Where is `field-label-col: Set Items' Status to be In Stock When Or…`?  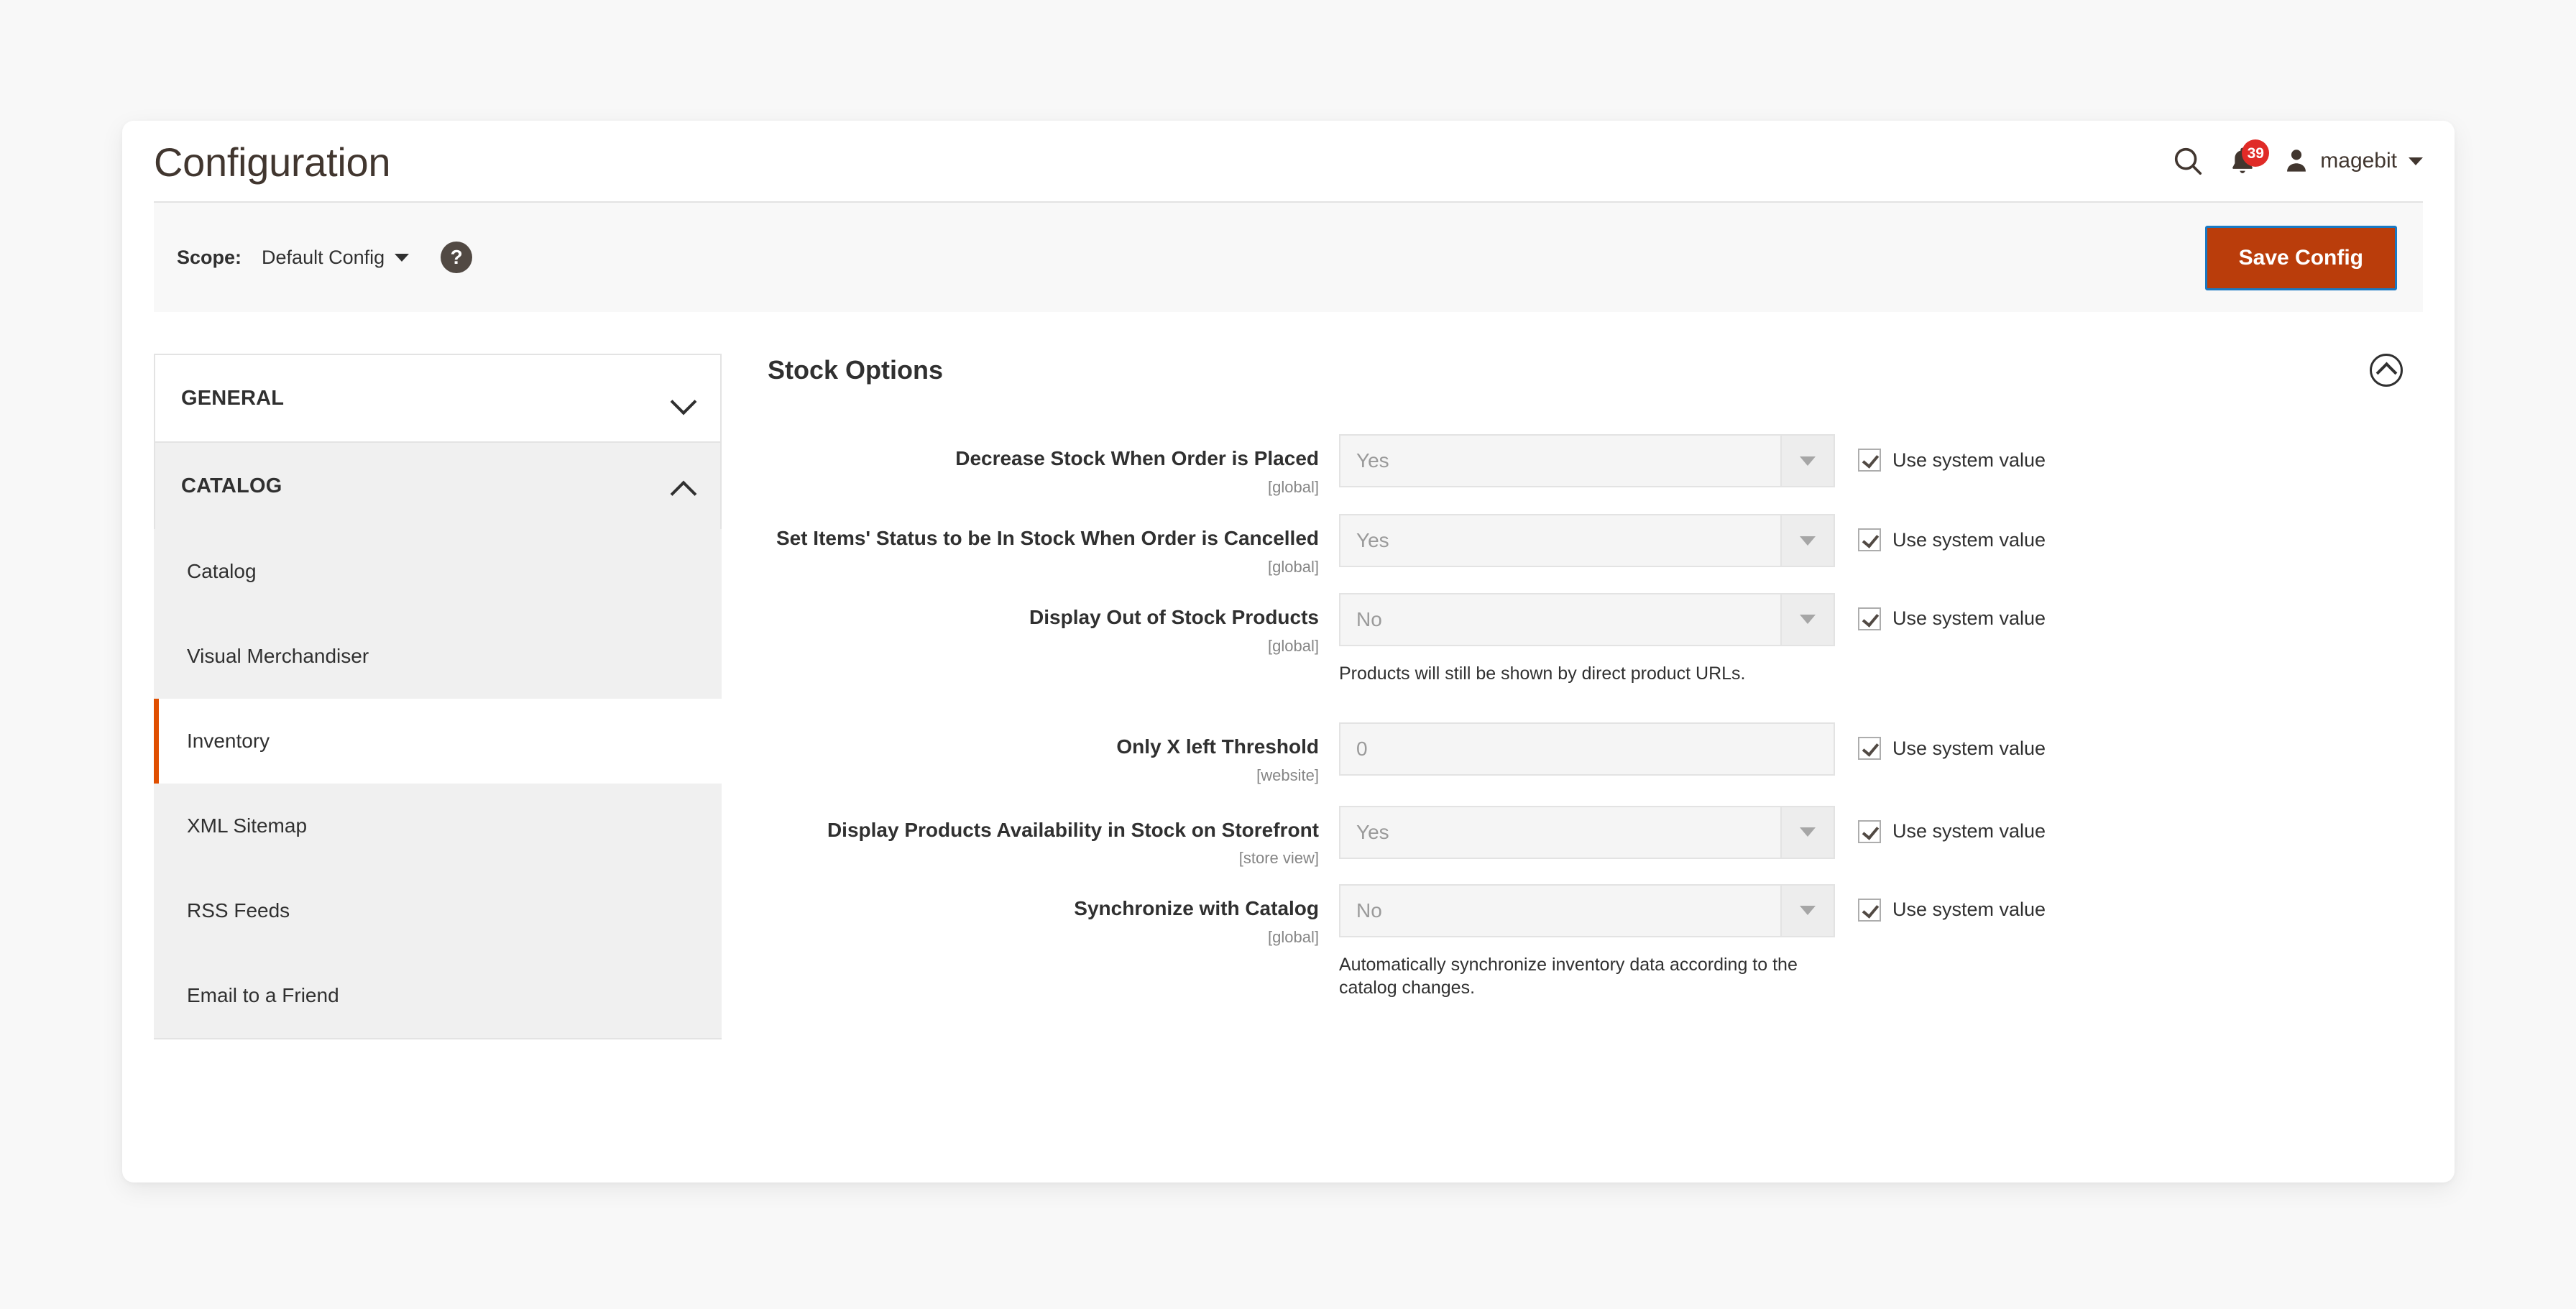
field-label-col: Set Items' Status to be In Stock When Or… is located at coordinates (1053, 546).